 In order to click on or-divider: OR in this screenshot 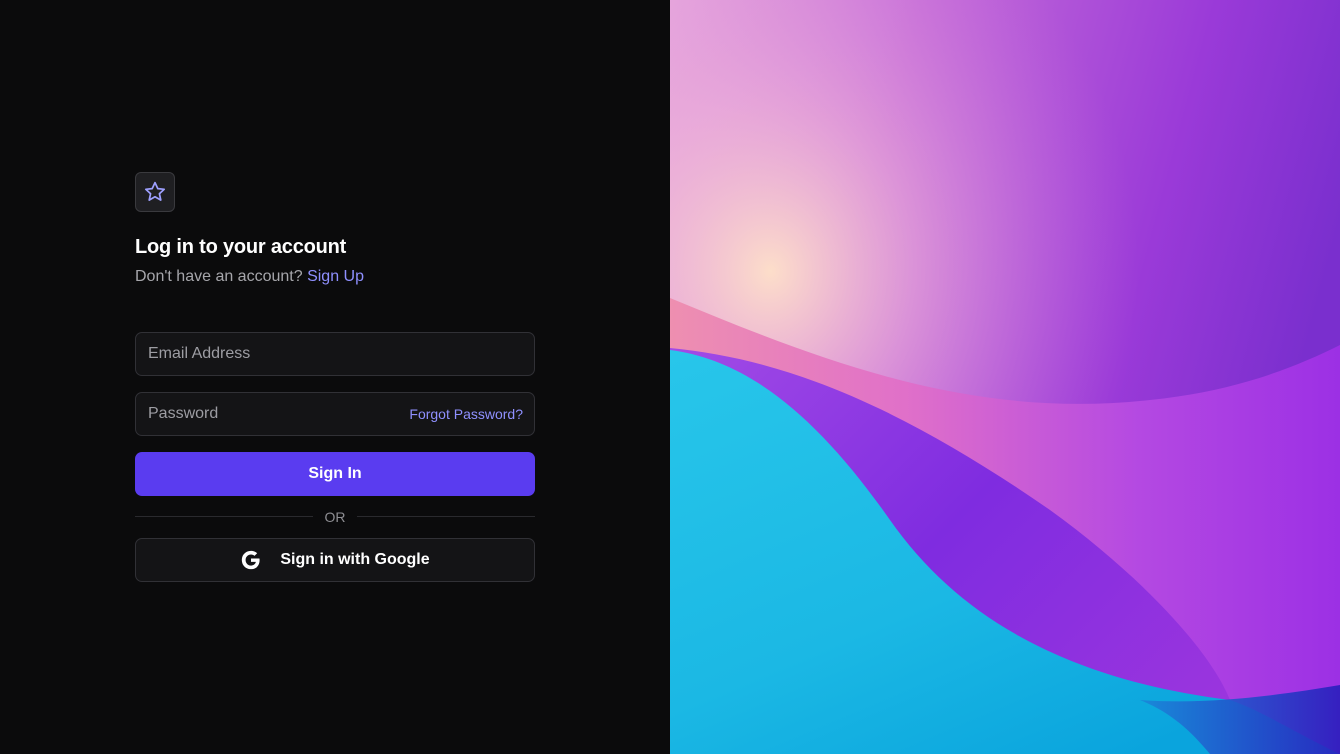, I will do `click(335, 517)`.